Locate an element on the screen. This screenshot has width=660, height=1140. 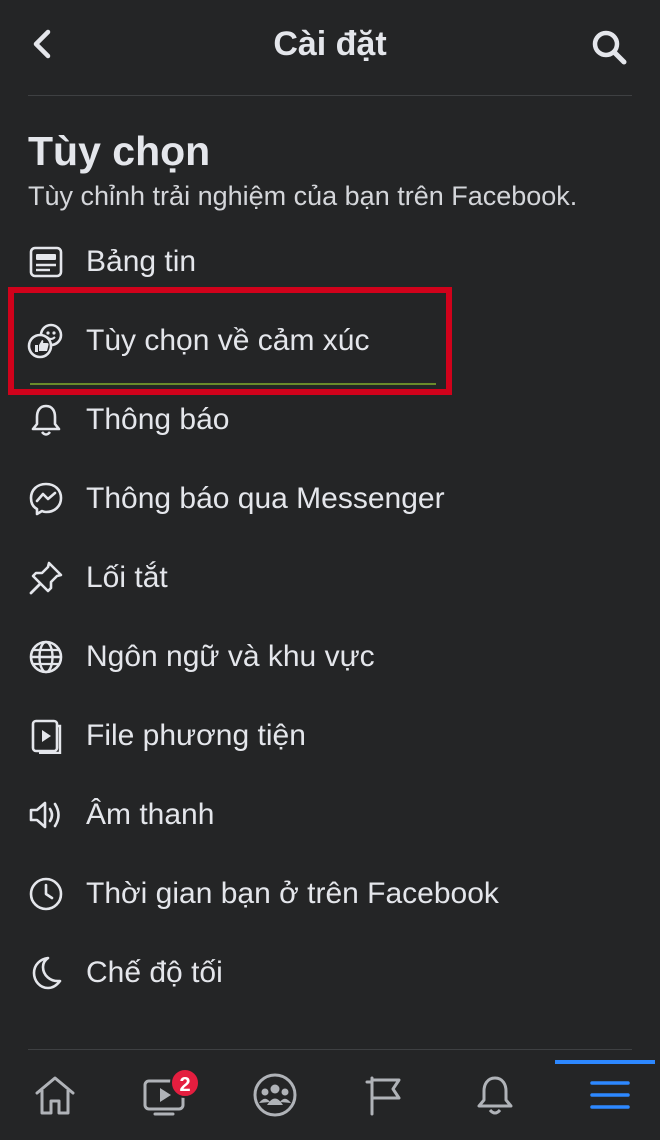
header-divider is located at coordinates (330, 95).